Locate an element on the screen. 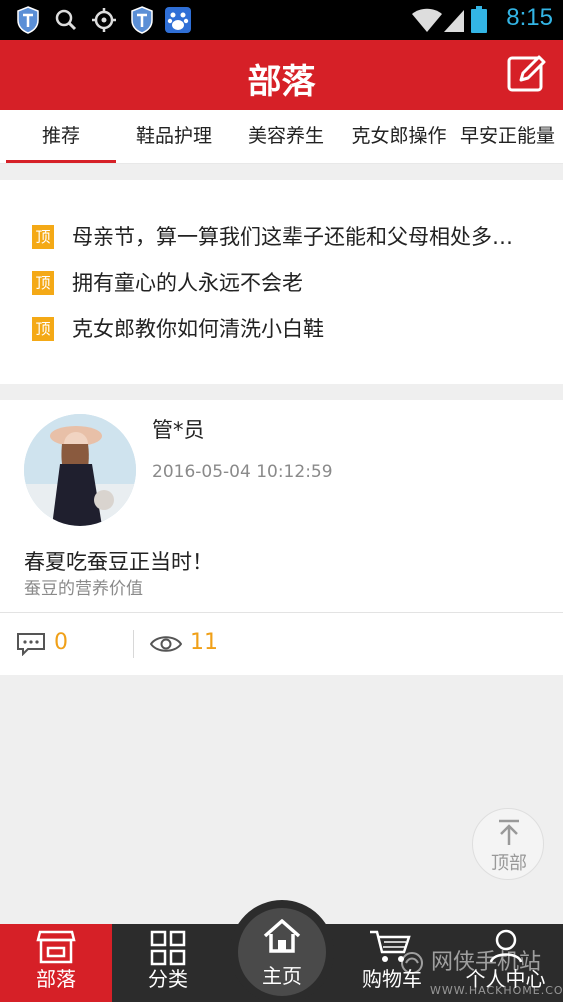  nav-tribe: 部落 is located at coordinates (56, 963).